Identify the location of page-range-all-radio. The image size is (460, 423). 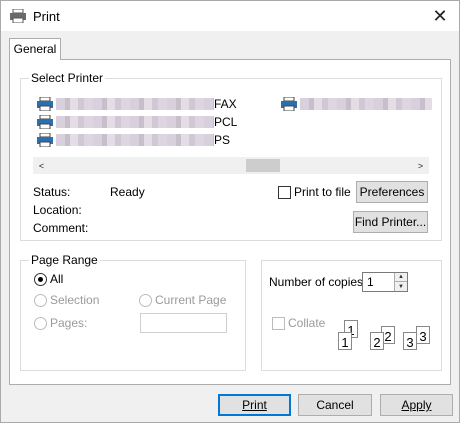
(40, 279).